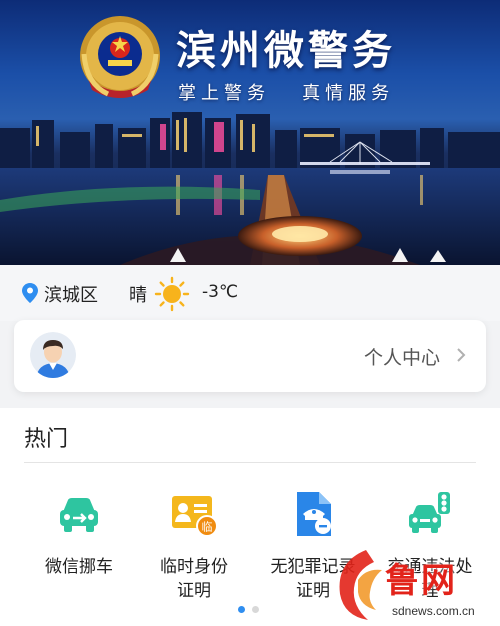 This screenshot has height=626, width=500. What do you see at coordinates (30, 293) in the screenshot?
I see `location-pin-icon` at bounding box center [30, 293].